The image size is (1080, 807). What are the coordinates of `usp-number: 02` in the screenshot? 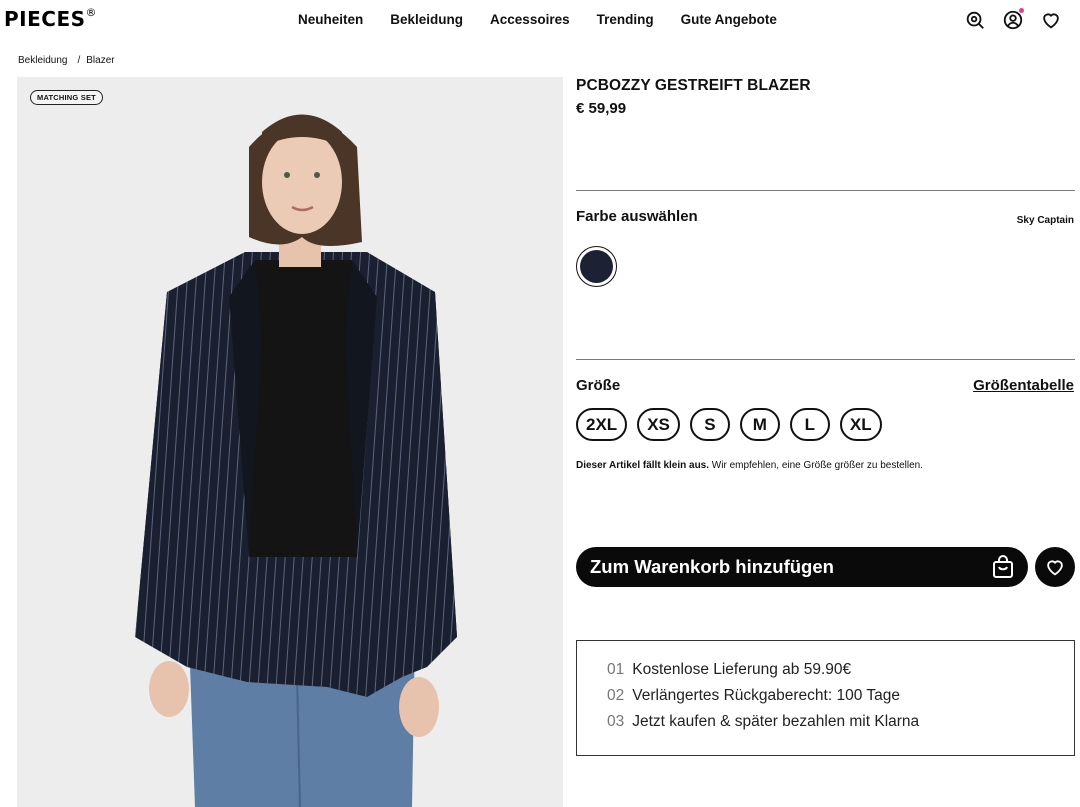 It's located at (616, 695).